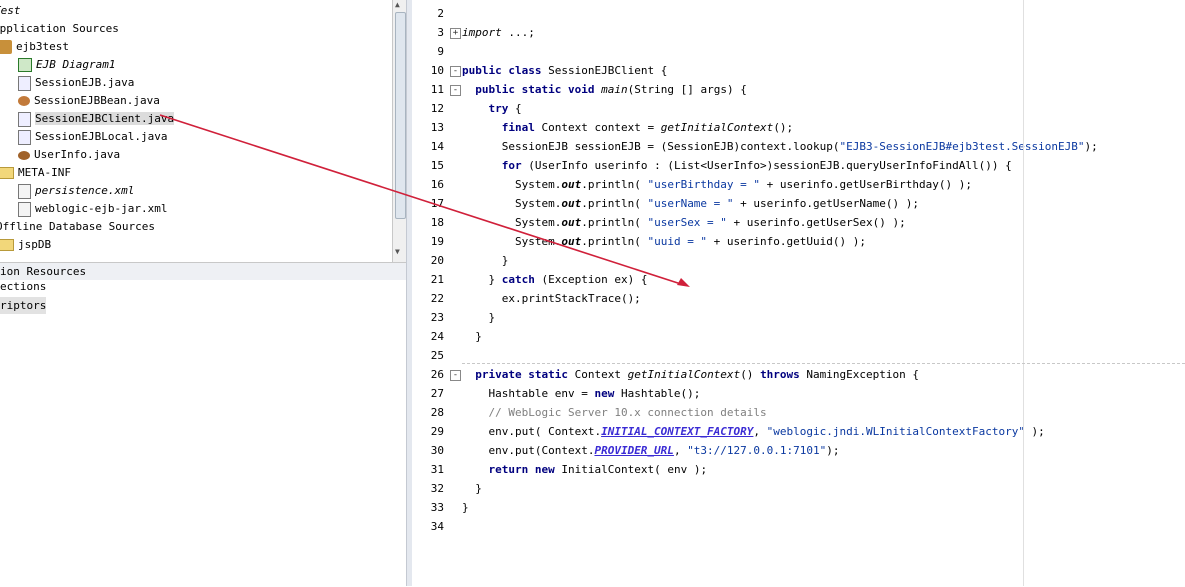 The height and width of the screenshot is (587, 1185). What do you see at coordinates (85, 82) in the screenshot?
I see `tree-item-label: SessionEJB.java` at bounding box center [85, 82].